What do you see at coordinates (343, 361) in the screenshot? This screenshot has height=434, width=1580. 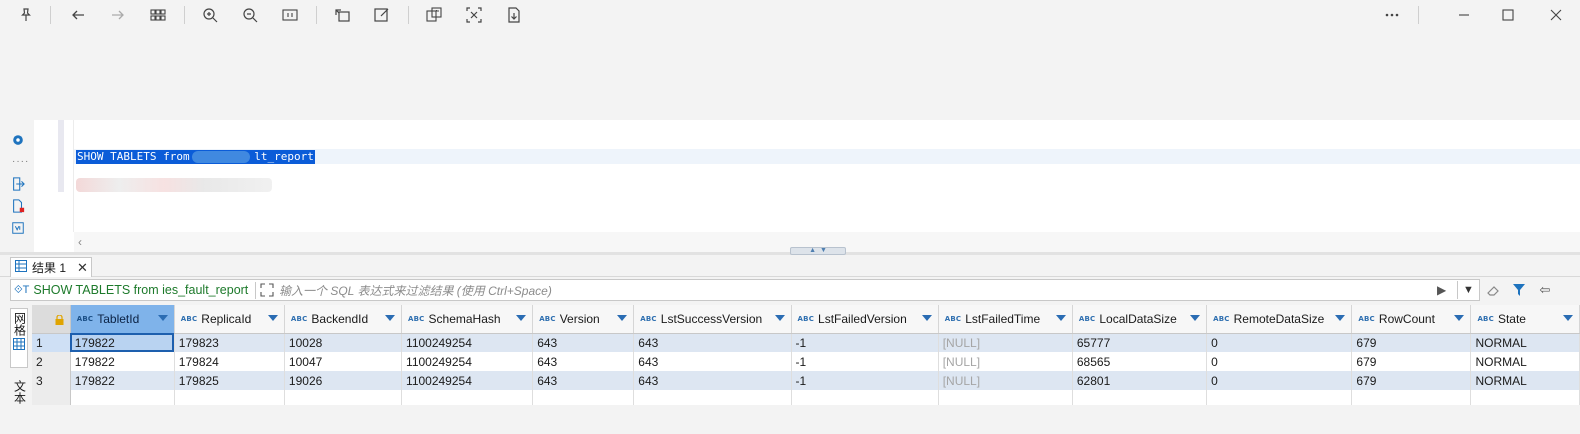 I see `table-cell: 10047` at bounding box center [343, 361].